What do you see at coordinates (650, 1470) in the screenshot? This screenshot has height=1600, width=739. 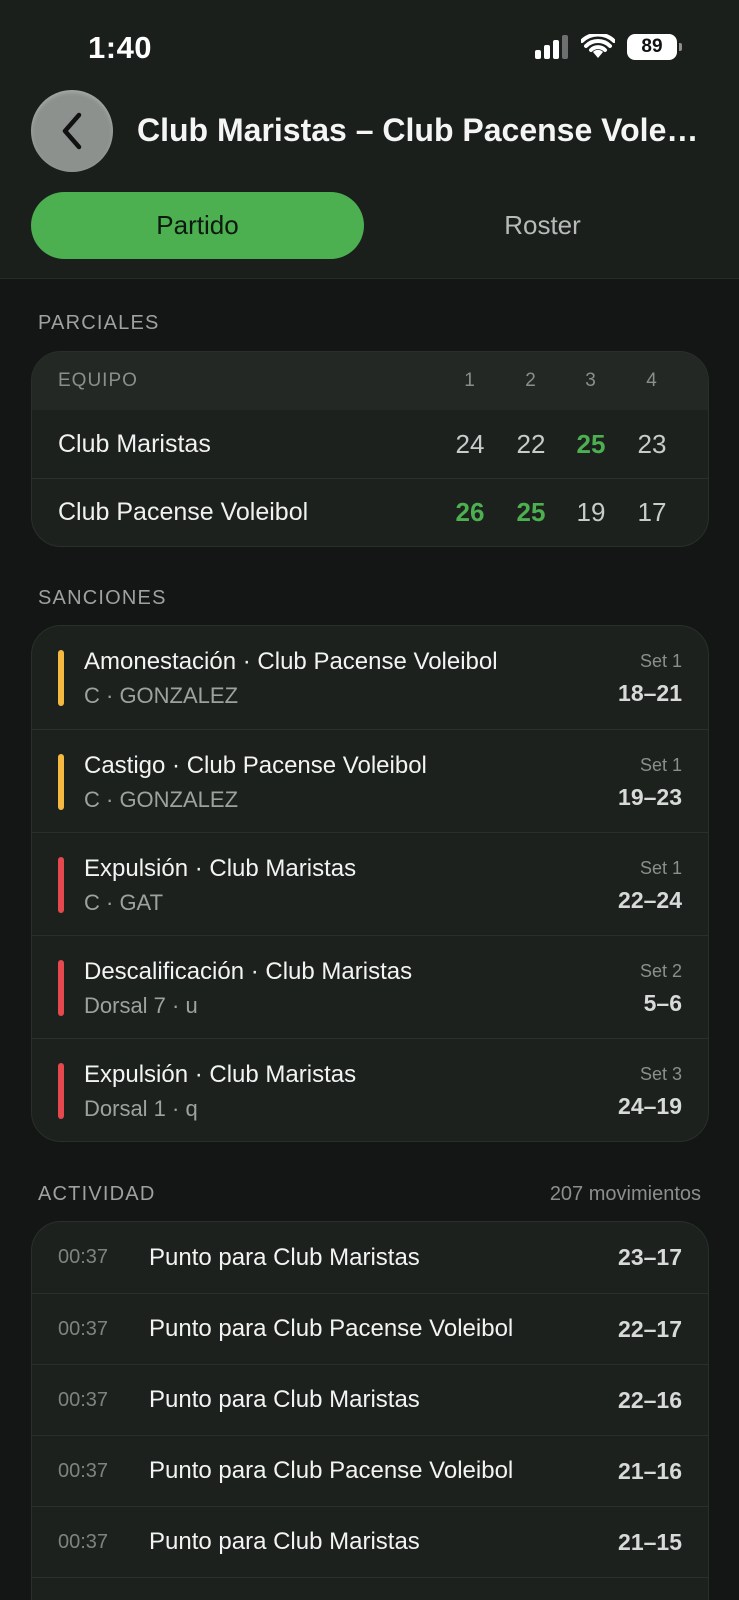 I see `activity-score: 21–16` at bounding box center [650, 1470].